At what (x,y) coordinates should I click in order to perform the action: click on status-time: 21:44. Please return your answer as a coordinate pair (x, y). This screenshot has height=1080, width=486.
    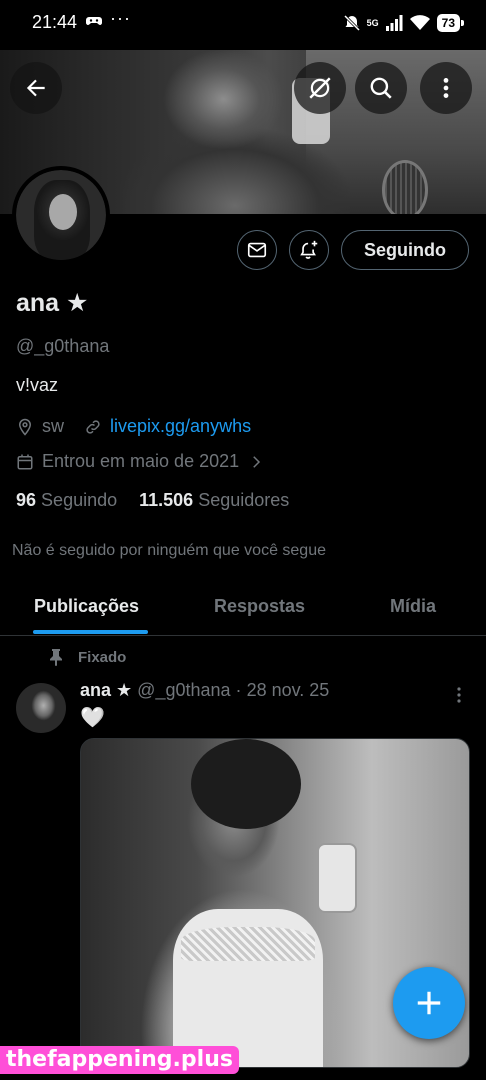
    Looking at the image, I should click on (55, 22).